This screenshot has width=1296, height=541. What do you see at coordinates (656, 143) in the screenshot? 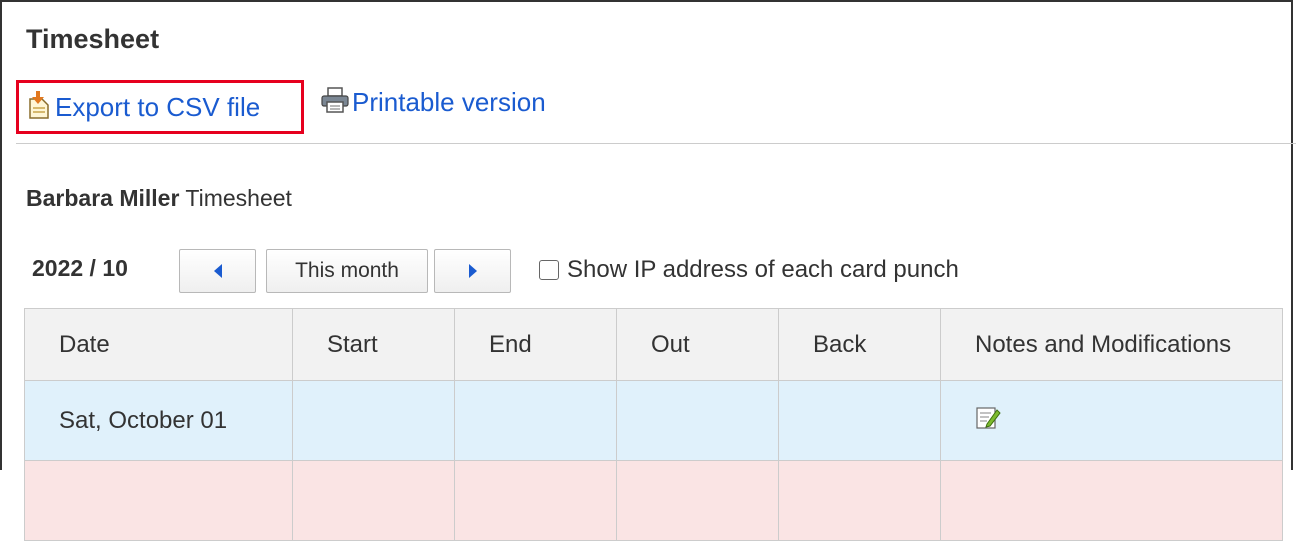
I see `section-divider` at bounding box center [656, 143].